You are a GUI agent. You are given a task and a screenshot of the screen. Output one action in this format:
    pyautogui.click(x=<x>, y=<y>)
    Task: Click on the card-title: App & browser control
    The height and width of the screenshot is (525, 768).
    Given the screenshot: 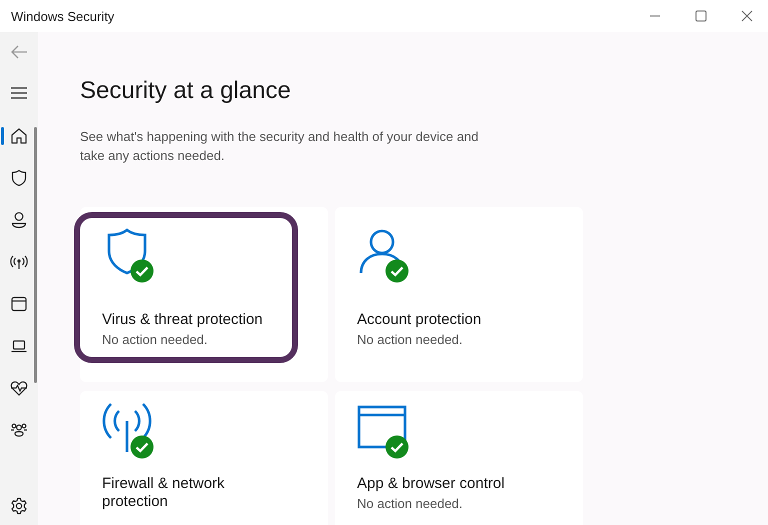 What is the action you would take?
    pyautogui.click(x=431, y=484)
    